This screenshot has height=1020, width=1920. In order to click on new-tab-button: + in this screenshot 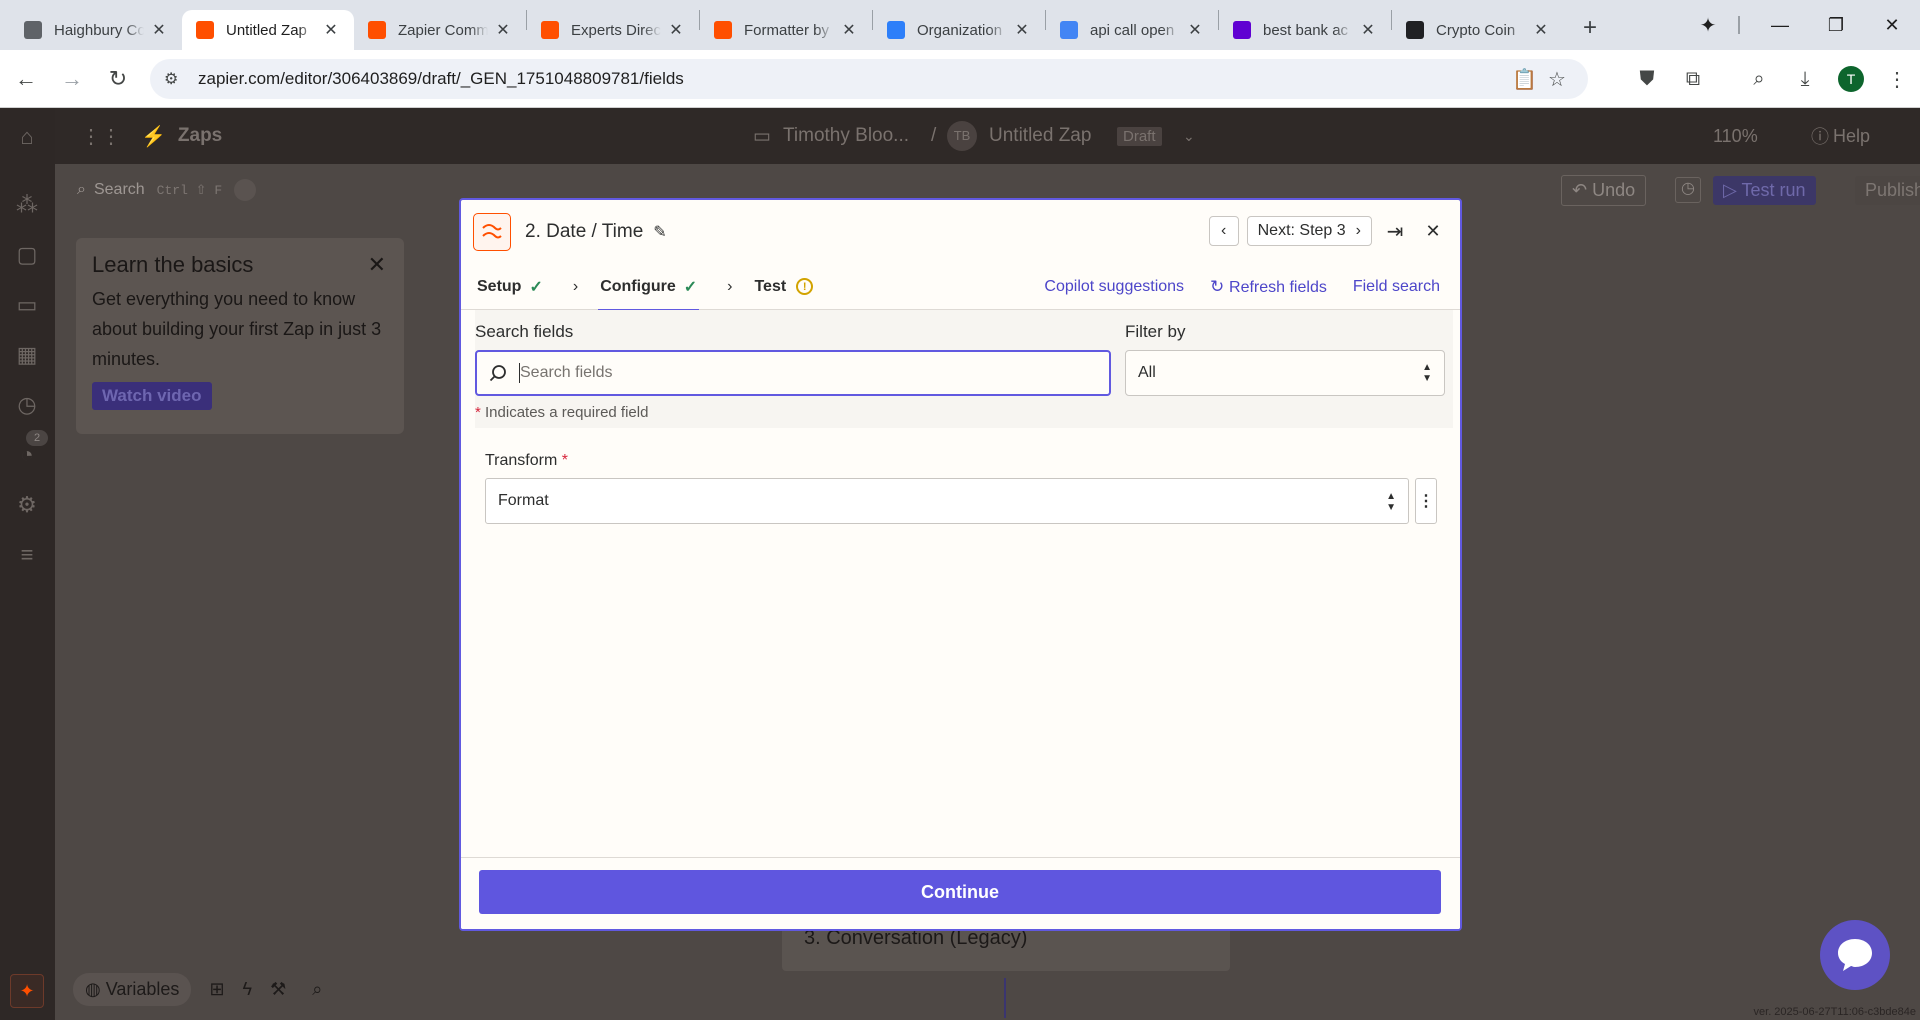, I will do `click(1590, 28)`.